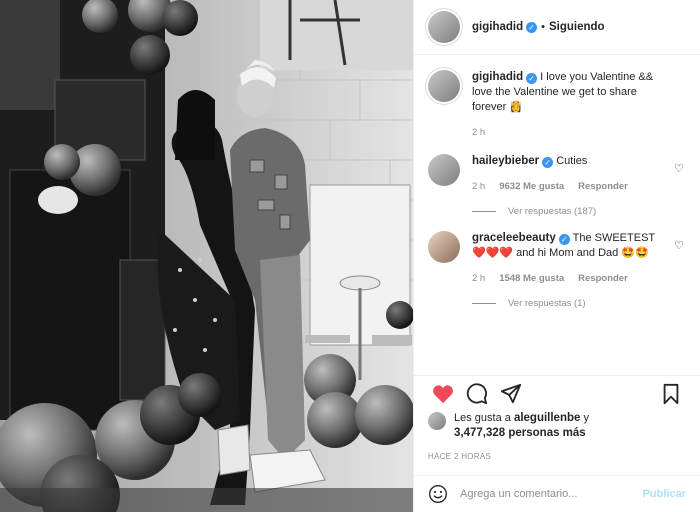 This screenshot has width=700, height=512. Describe the element at coordinates (497, 27) in the screenshot. I see `author-username: gigihadid` at that location.